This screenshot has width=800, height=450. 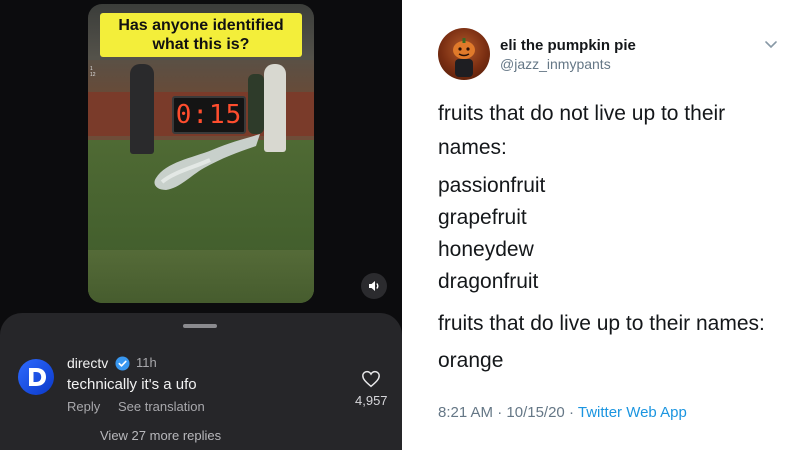 What do you see at coordinates (122, 363) in the screenshot?
I see `verified-badge-icon` at bounding box center [122, 363].